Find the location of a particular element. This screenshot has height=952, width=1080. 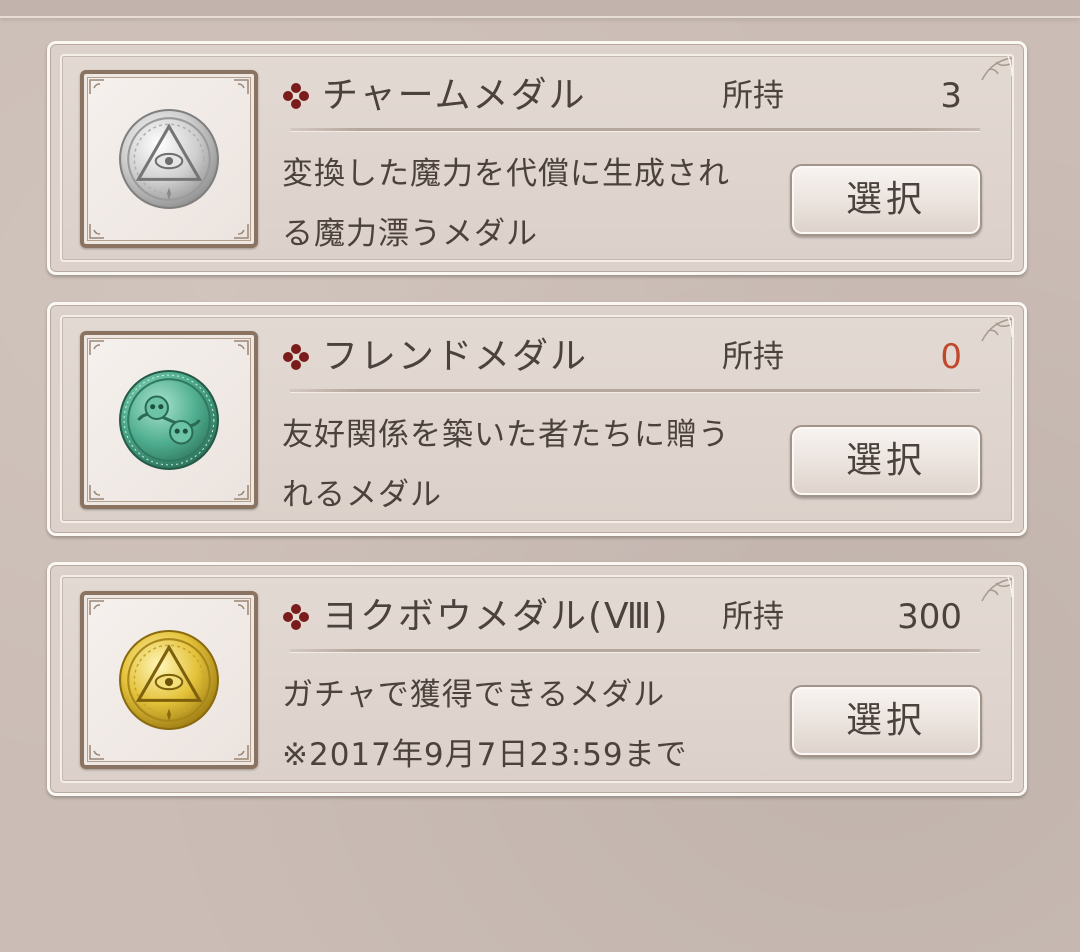

description-line: 友好関係を築いた者たちに贈う is located at coordinates (506, 435).